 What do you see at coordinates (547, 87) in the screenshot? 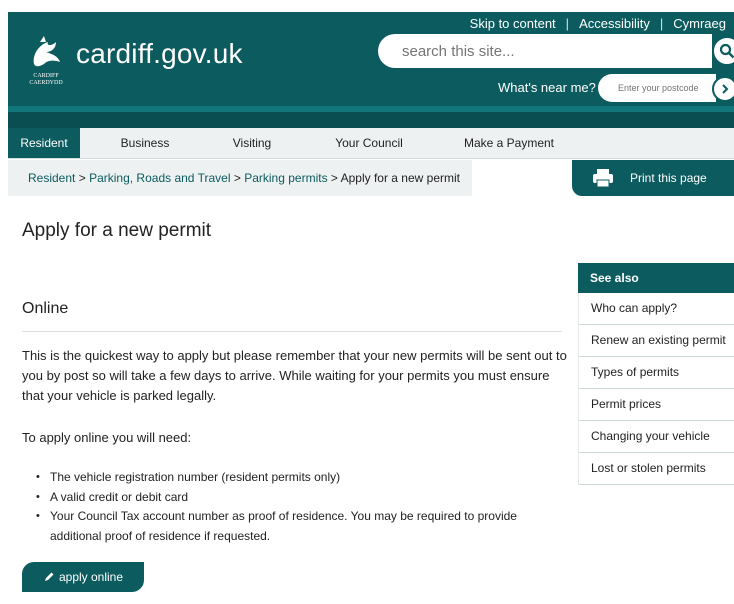
I see `near-me-label: What's near me?` at bounding box center [547, 87].